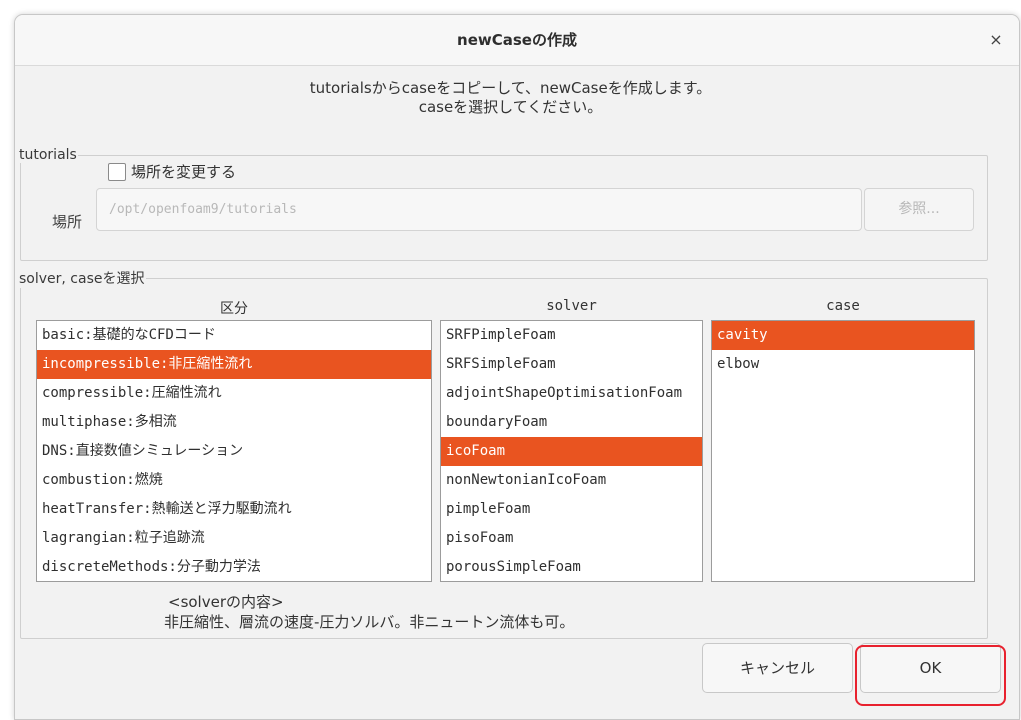  What do you see at coordinates (234, 335) in the screenshot?
I see `category-item: basic:基礎的なCFDコード` at bounding box center [234, 335].